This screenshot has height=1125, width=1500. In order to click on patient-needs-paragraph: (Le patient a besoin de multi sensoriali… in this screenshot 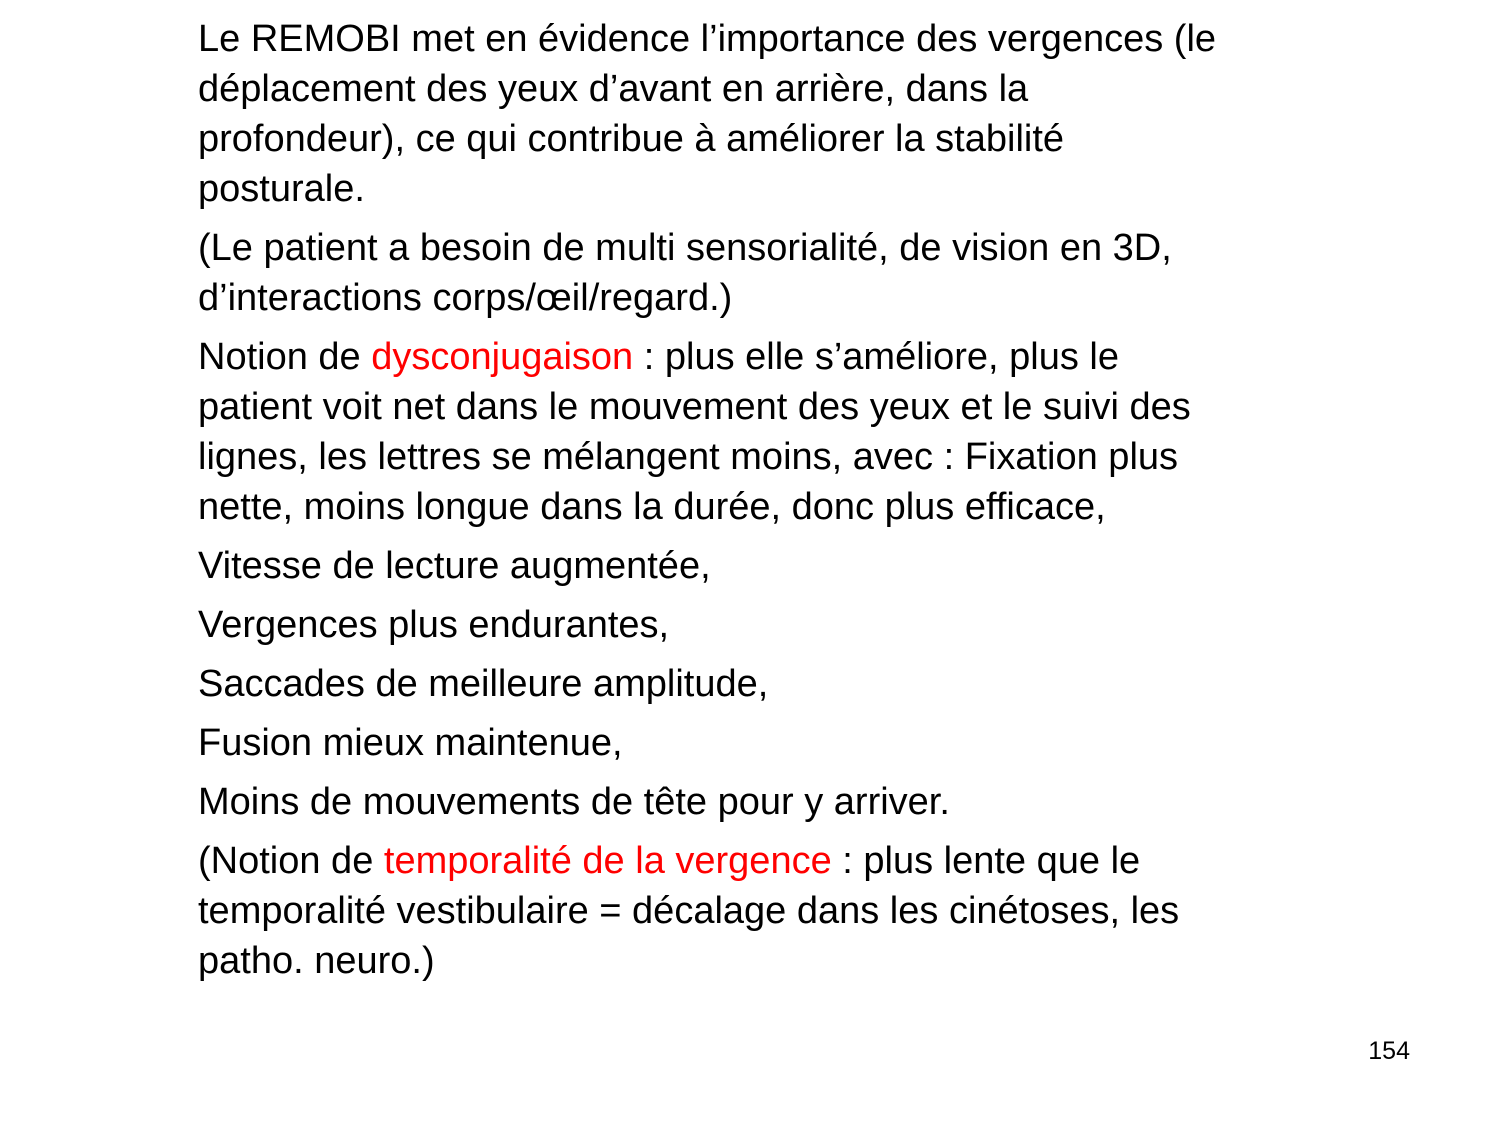, I will do `click(685, 273)`.